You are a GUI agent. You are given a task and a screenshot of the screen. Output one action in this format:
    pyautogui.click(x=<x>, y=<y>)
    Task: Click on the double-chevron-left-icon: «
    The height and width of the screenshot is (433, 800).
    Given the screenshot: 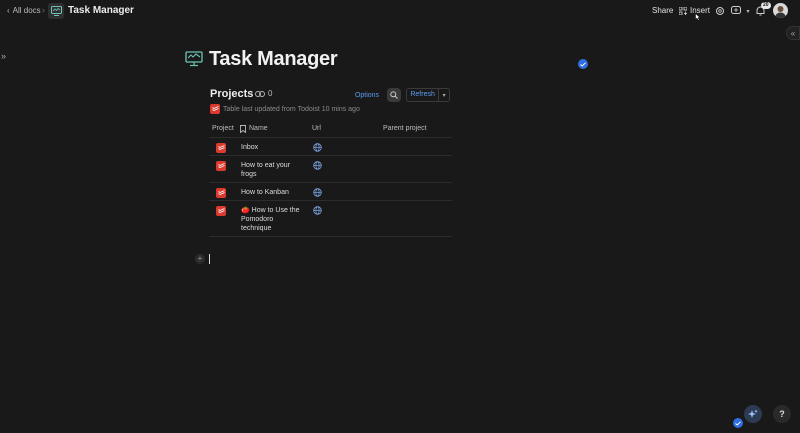 What is the action you would take?
    pyautogui.click(x=793, y=33)
    